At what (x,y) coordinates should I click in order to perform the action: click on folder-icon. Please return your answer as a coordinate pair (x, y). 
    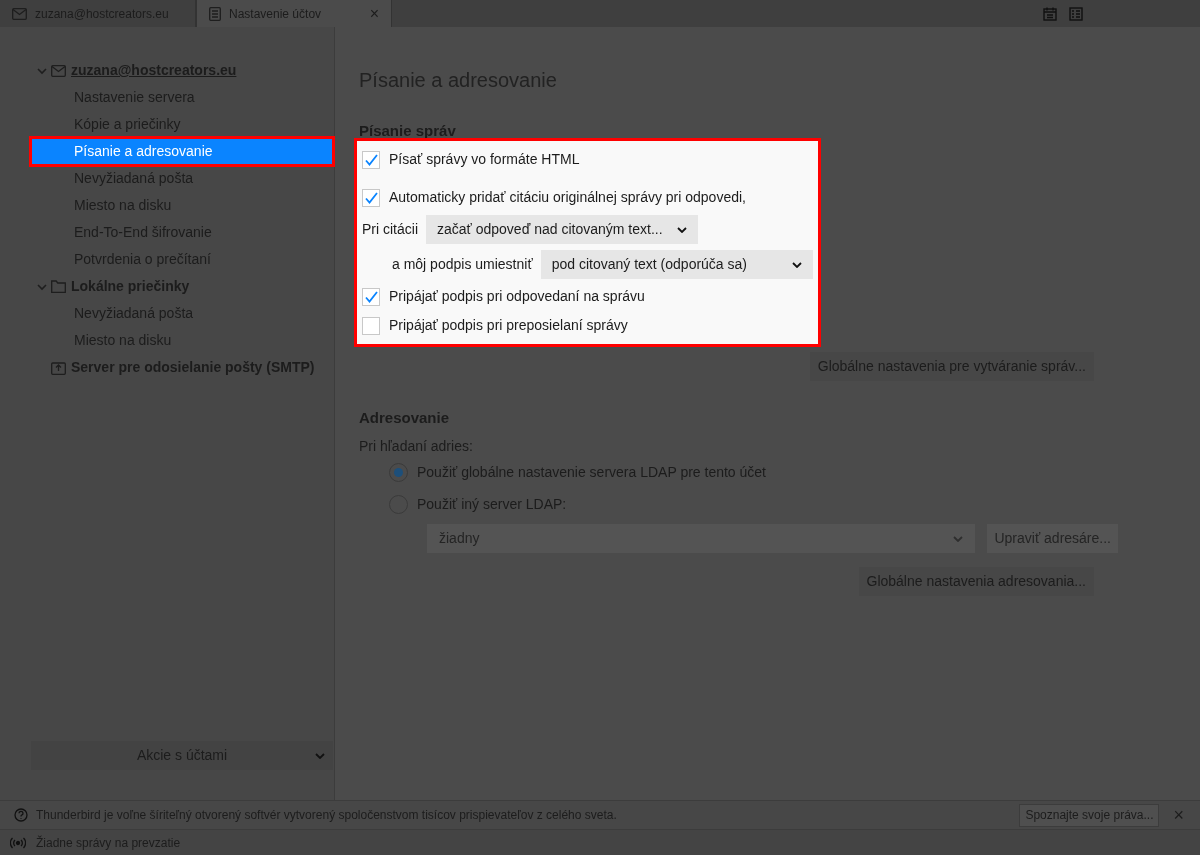
    Looking at the image, I should click on (58, 286).